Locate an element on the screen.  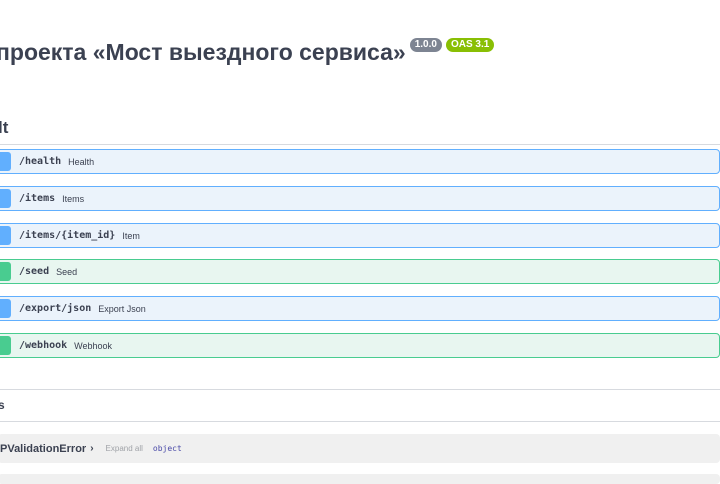
operation-path: /items is located at coordinates (37, 198).